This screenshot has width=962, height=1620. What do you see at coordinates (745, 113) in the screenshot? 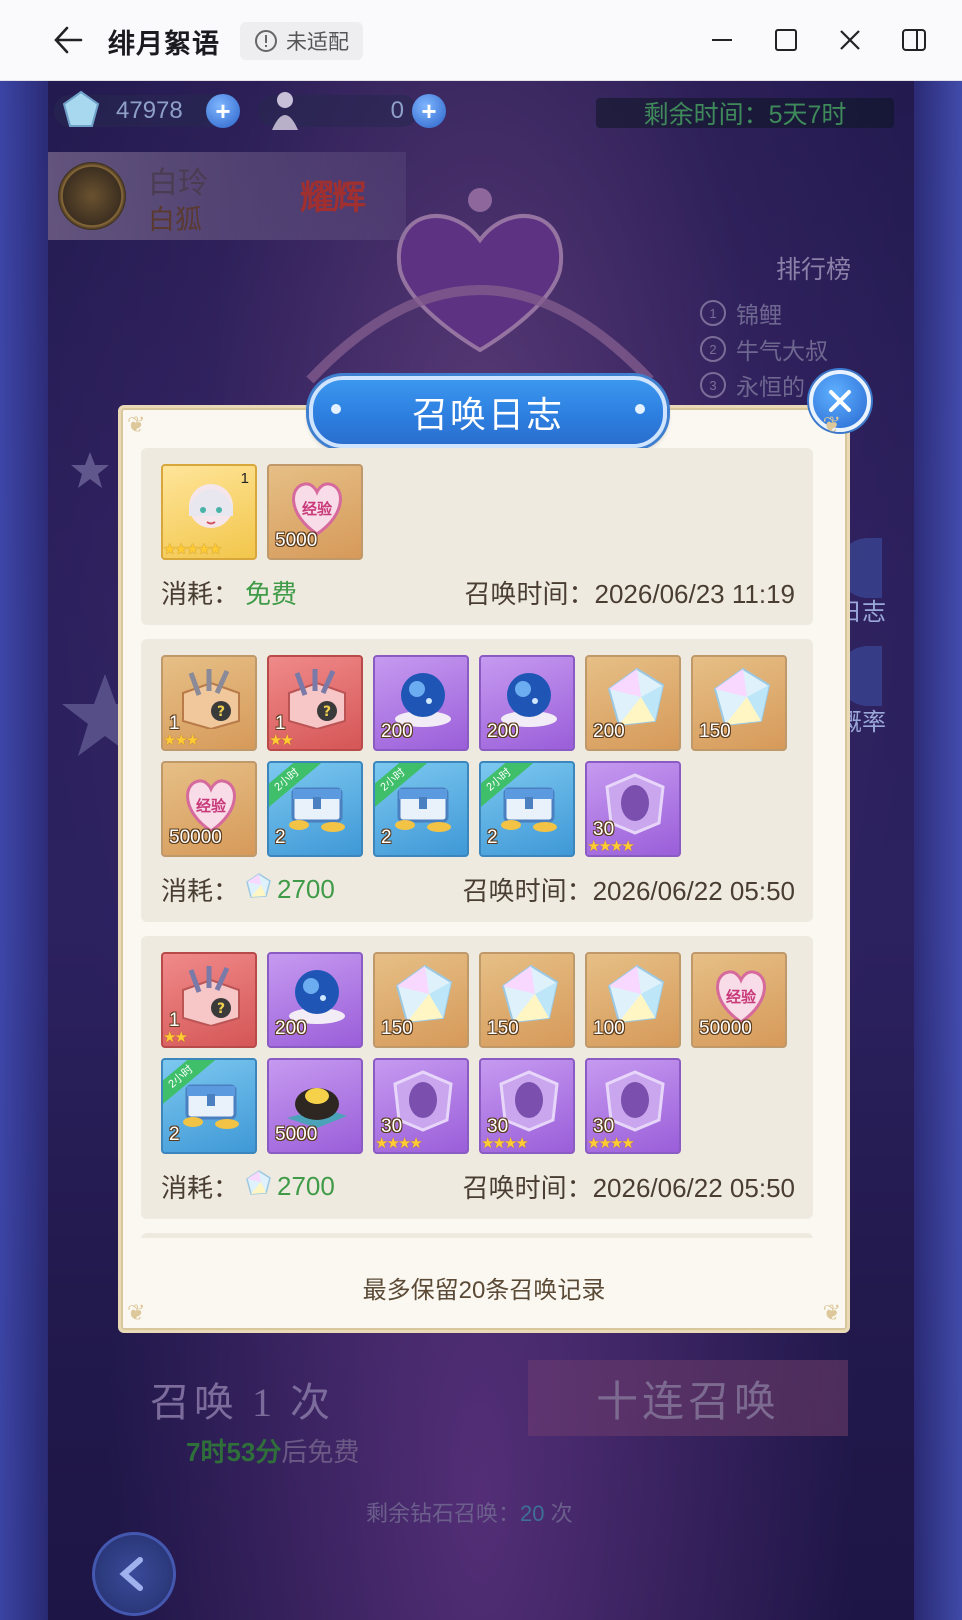
I see `event-remaining-time: 剩余时间：5天7时` at bounding box center [745, 113].